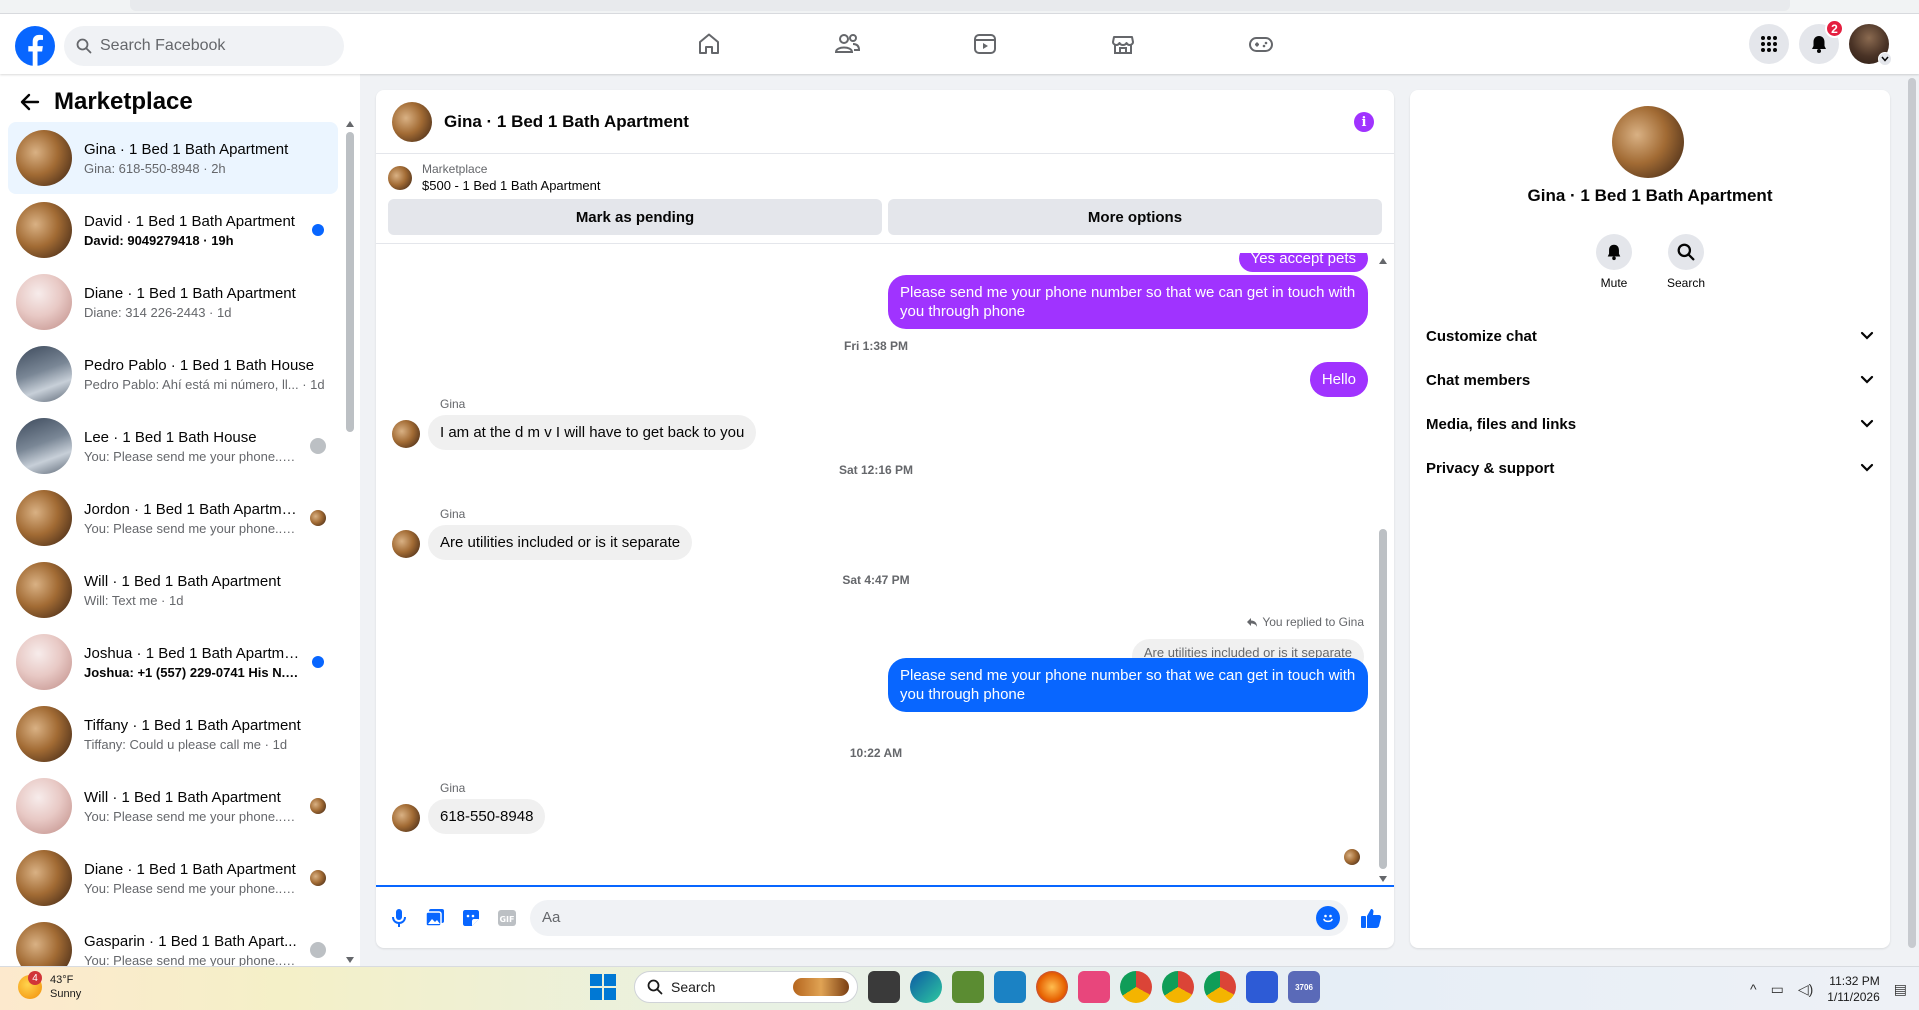 The height and width of the screenshot is (1010, 1919). I want to click on details-section-privacy-support: Privacy & support, so click(1650, 468).